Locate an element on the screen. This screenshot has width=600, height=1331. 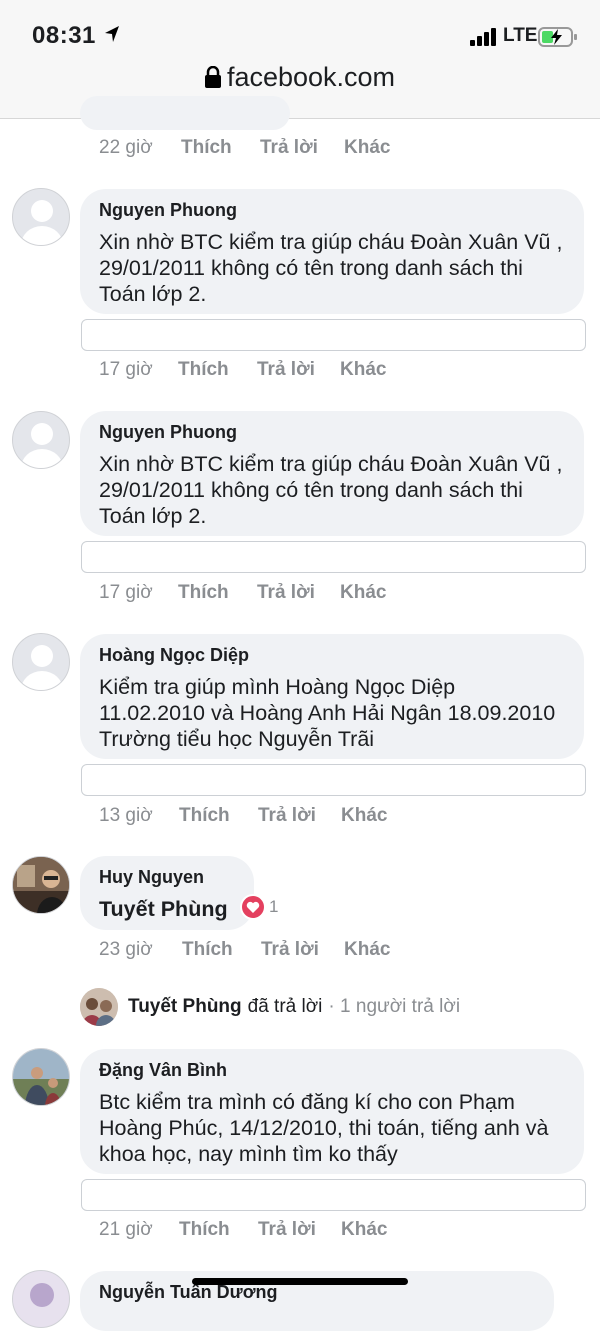
replied-text: đã trả lời is located at coordinates (285, 1006).